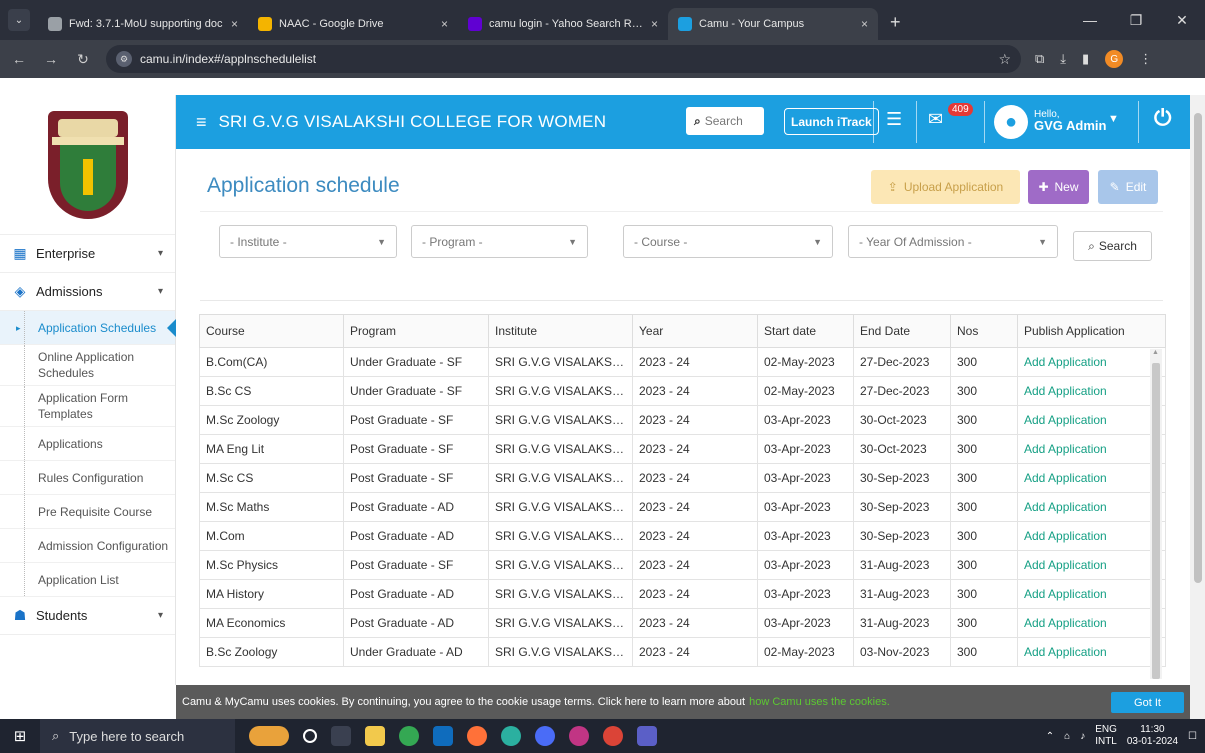 This screenshot has width=1205, height=753. Describe the element at coordinates (1162, 118) in the screenshot. I see `logout-power-icon: ⏻` at that location.